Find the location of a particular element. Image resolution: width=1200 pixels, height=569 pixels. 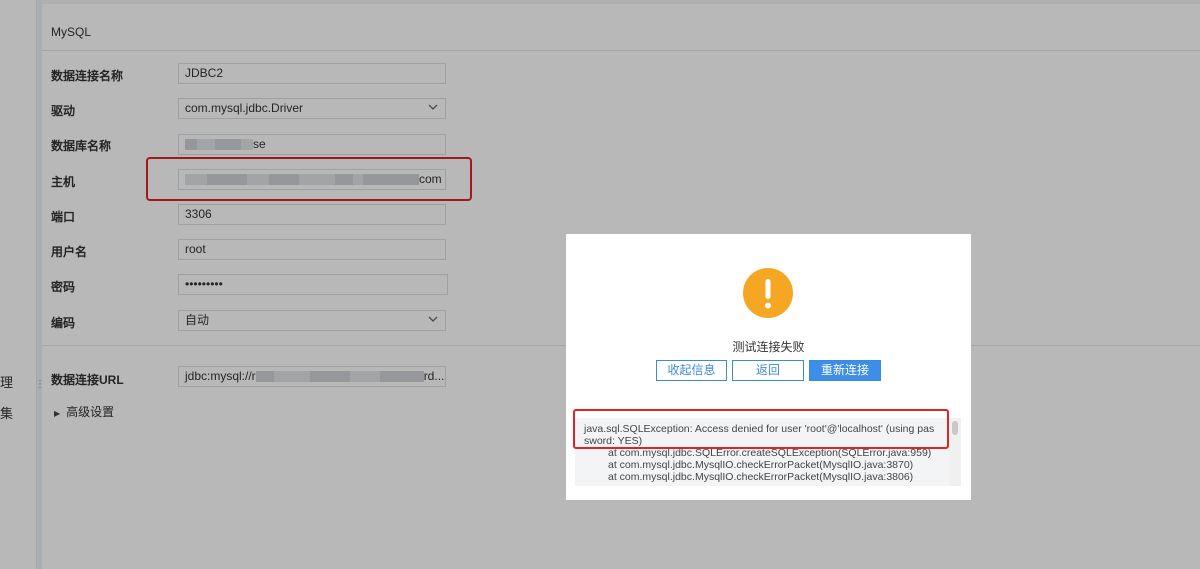

log-scrollbar is located at coordinates (955, 452).